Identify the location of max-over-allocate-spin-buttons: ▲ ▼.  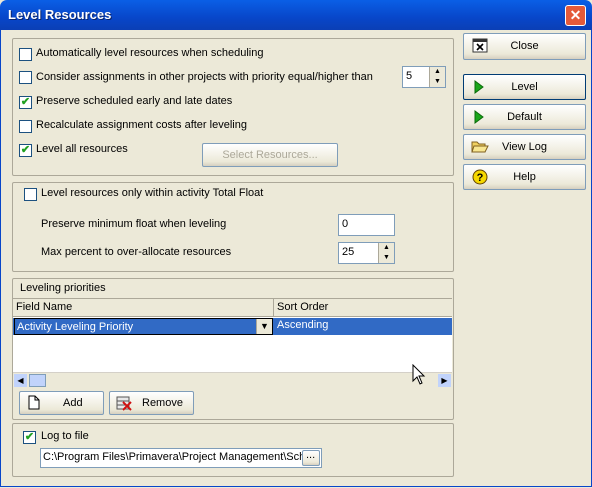
(386, 253).